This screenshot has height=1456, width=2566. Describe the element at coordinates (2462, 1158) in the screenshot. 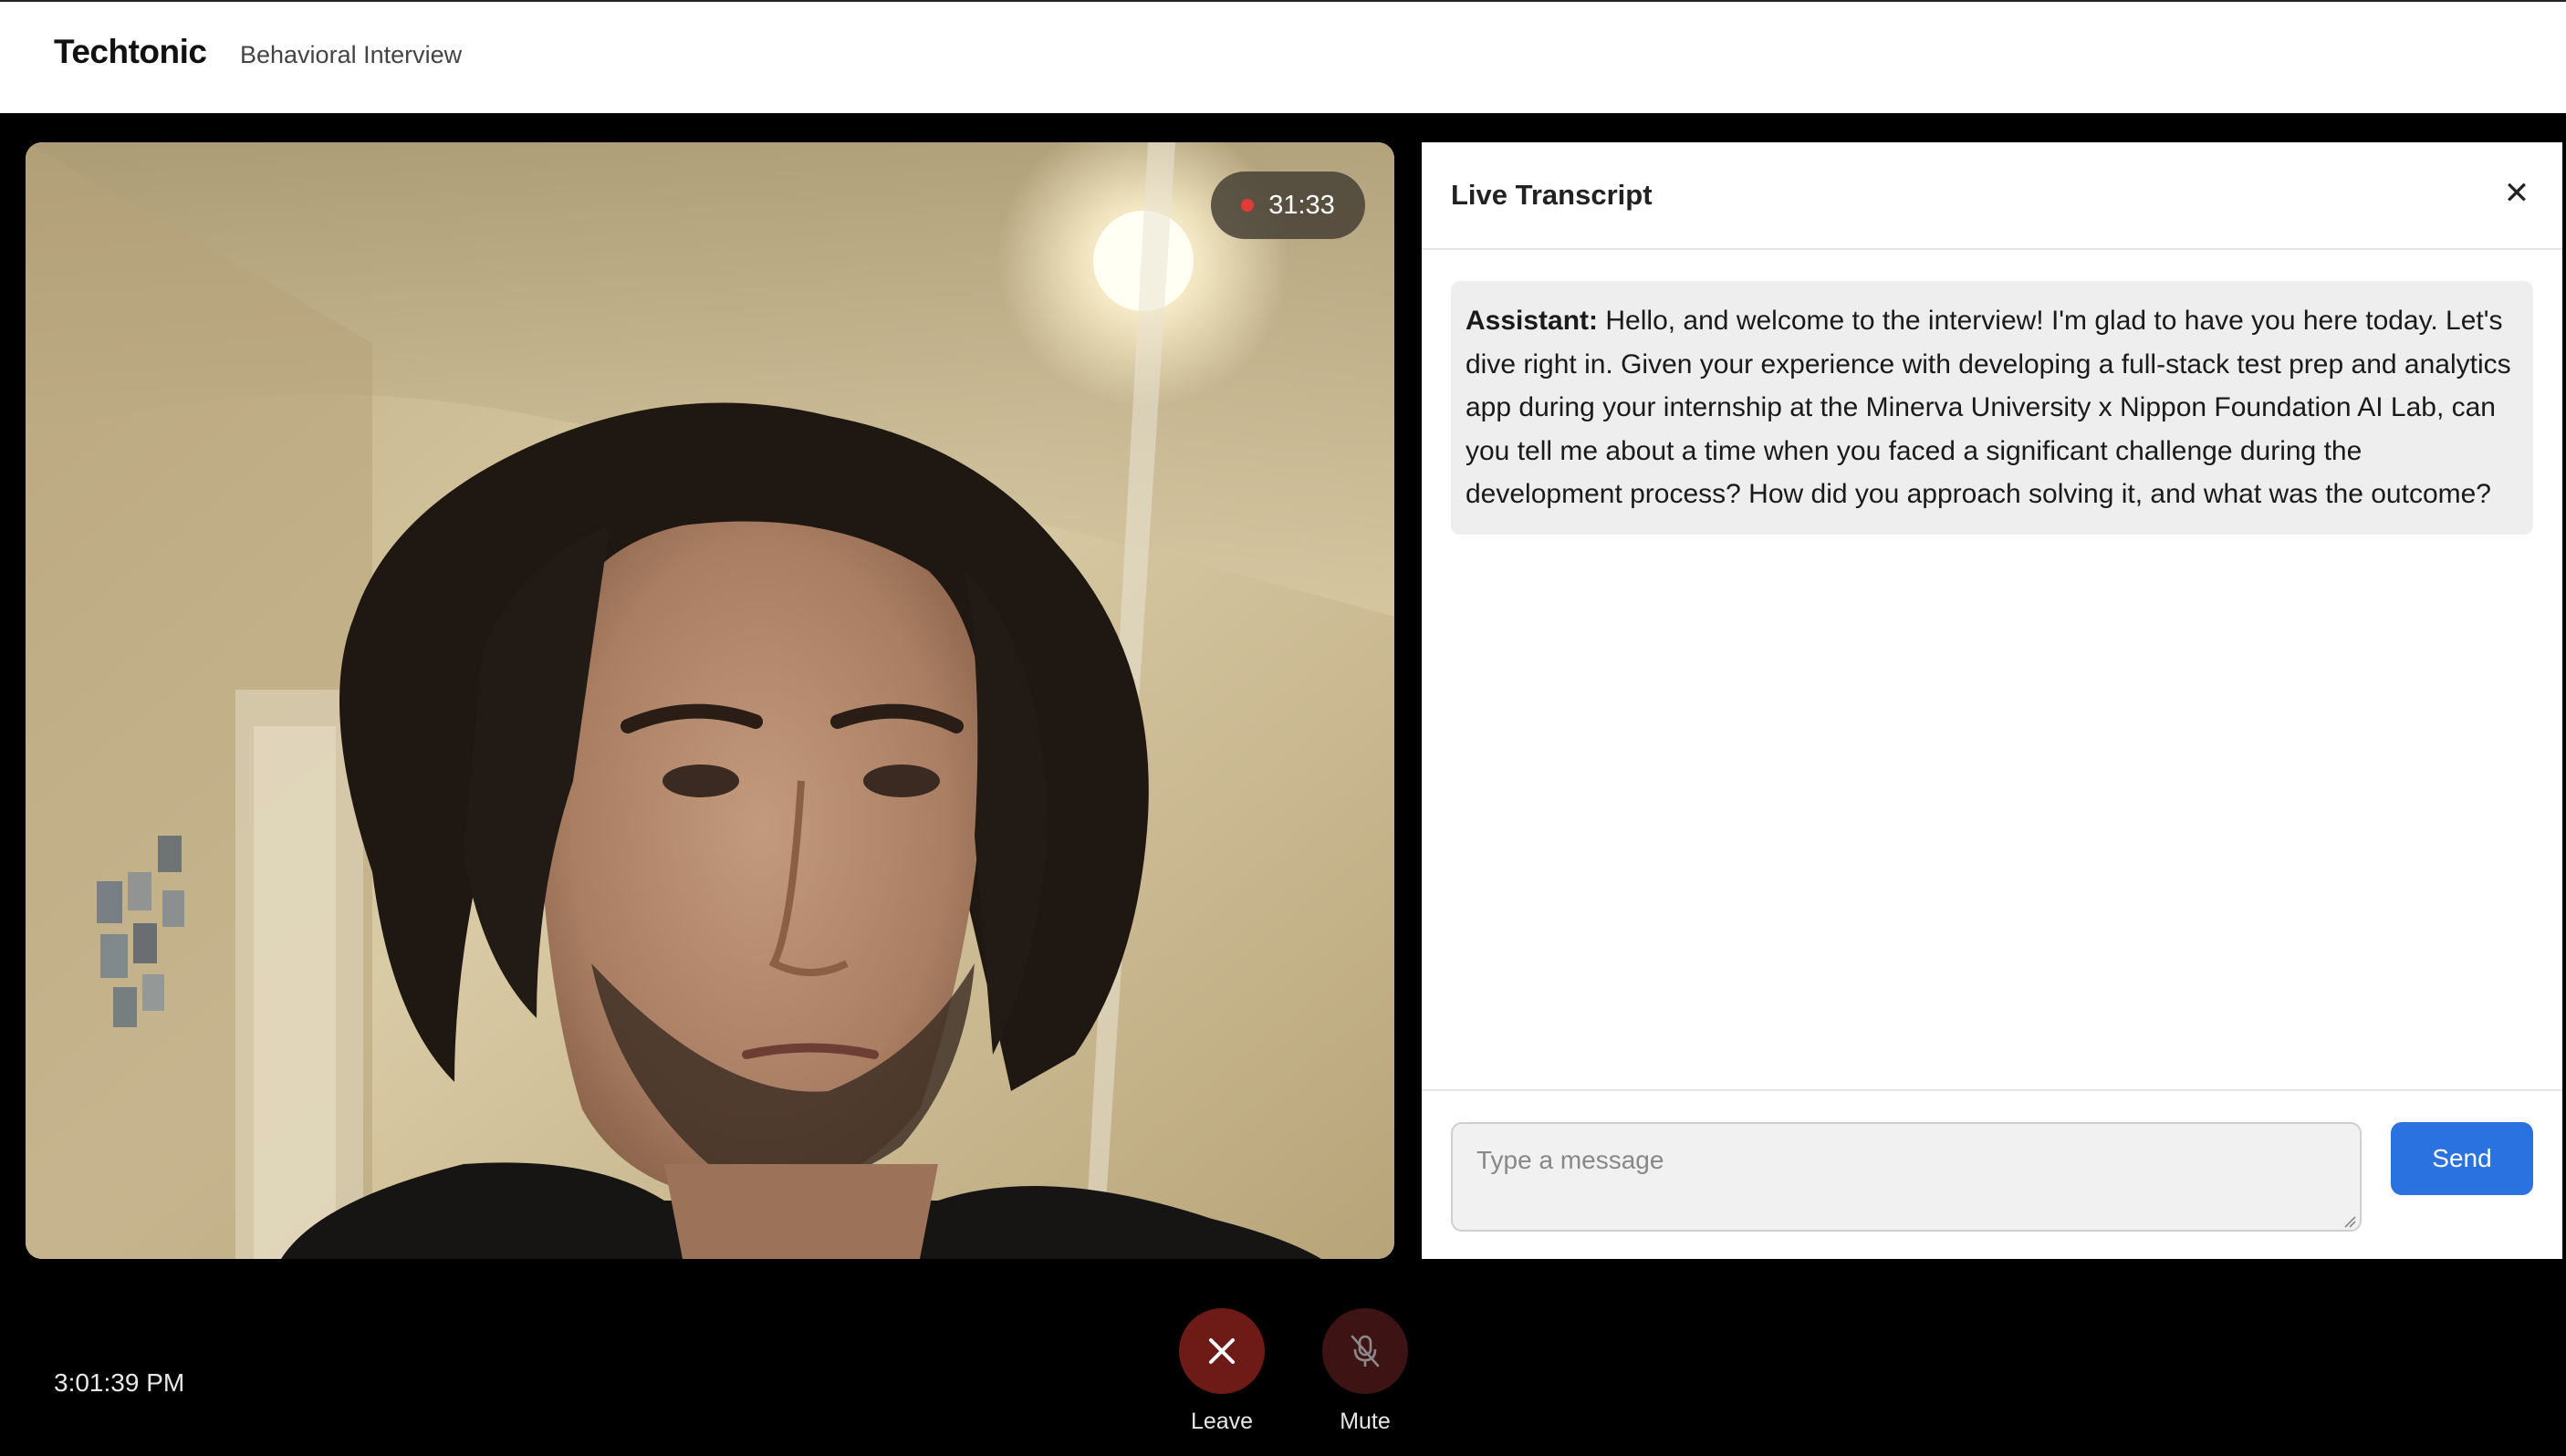

I see `send-button: Send` at that location.